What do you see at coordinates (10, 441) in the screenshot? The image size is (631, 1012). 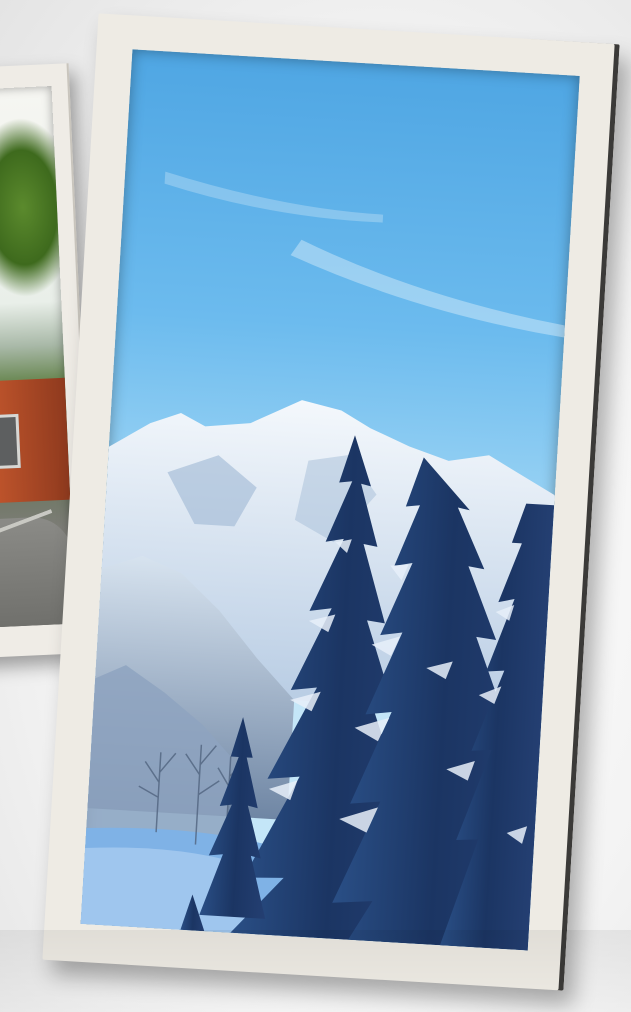 I see `building-window` at bounding box center [10, 441].